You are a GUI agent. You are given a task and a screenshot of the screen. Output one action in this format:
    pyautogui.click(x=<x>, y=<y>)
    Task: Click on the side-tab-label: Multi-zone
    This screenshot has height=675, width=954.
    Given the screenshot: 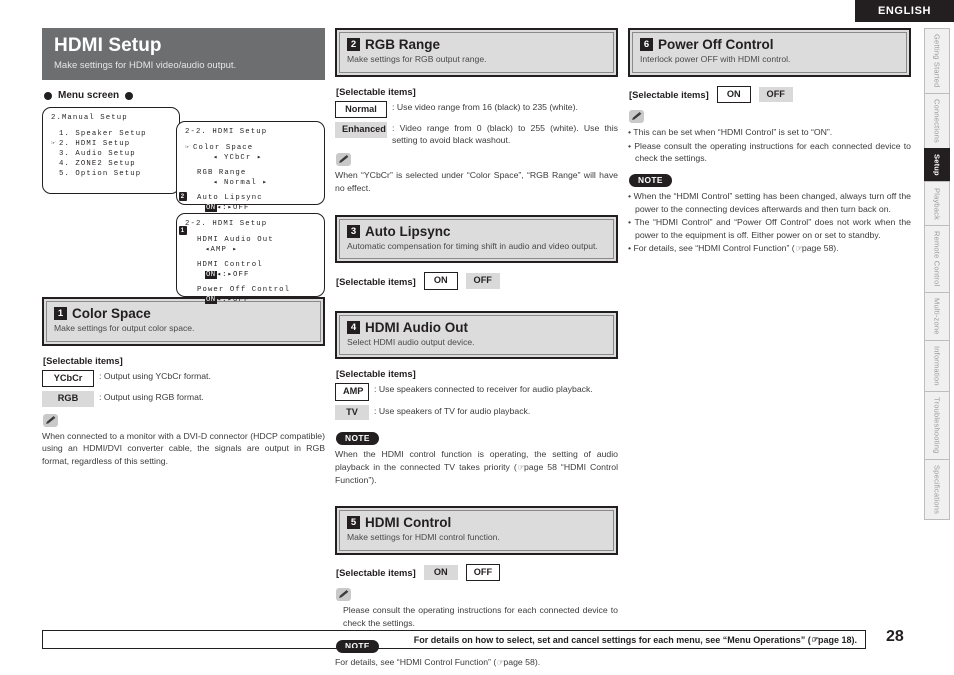 What is the action you would take?
    pyautogui.click(x=937, y=316)
    